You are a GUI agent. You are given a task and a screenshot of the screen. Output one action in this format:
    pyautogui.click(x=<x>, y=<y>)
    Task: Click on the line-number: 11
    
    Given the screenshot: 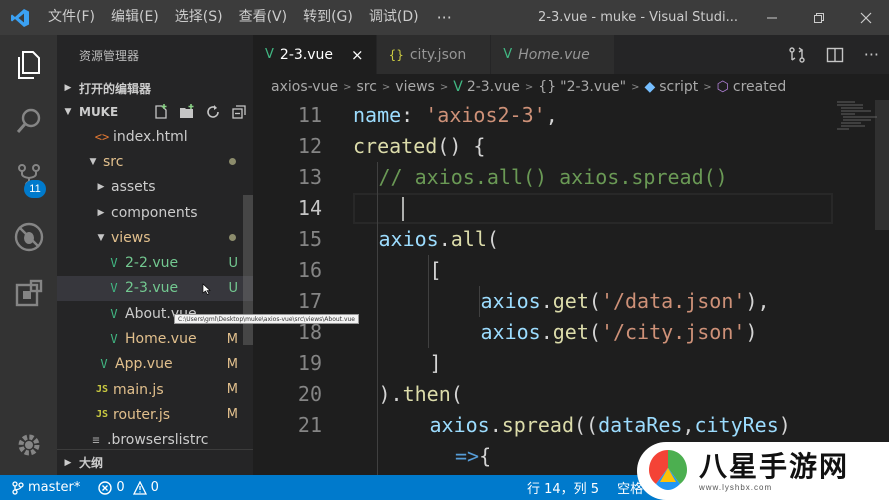 What is the action you would take?
    pyautogui.click(x=309, y=115)
    